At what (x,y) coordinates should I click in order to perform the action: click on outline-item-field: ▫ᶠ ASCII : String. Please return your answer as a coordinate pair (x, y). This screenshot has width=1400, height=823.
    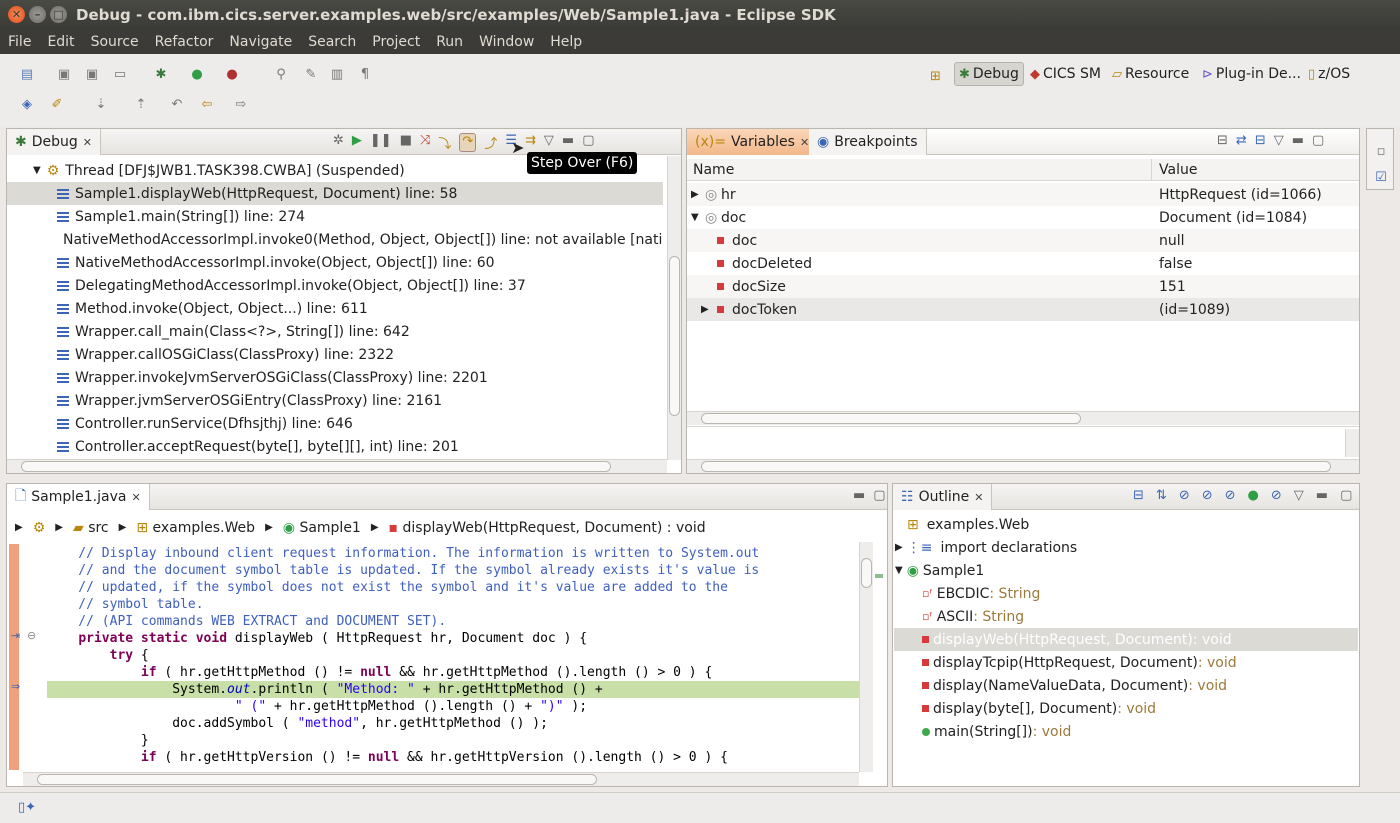
    Looking at the image, I should click on (973, 616).